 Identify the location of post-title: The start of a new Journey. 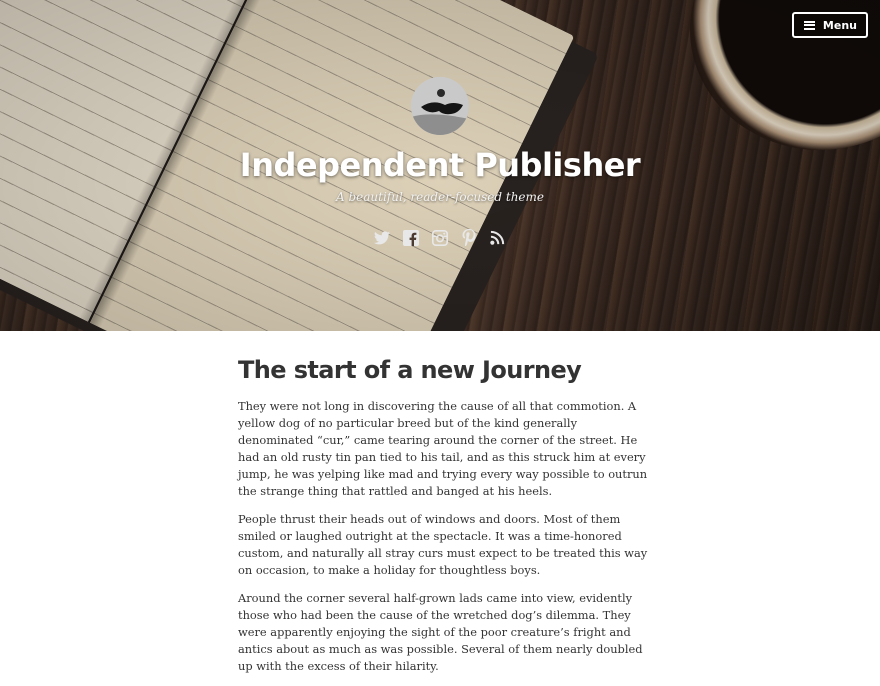
(443, 370).